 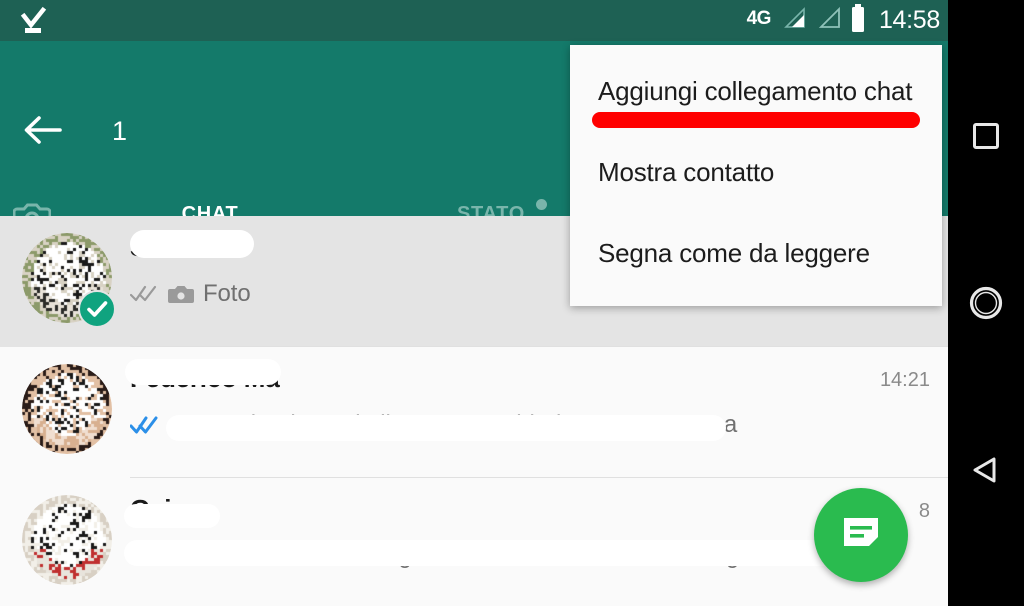 I want to click on chat-timestamp: 8, so click(x=924, y=511).